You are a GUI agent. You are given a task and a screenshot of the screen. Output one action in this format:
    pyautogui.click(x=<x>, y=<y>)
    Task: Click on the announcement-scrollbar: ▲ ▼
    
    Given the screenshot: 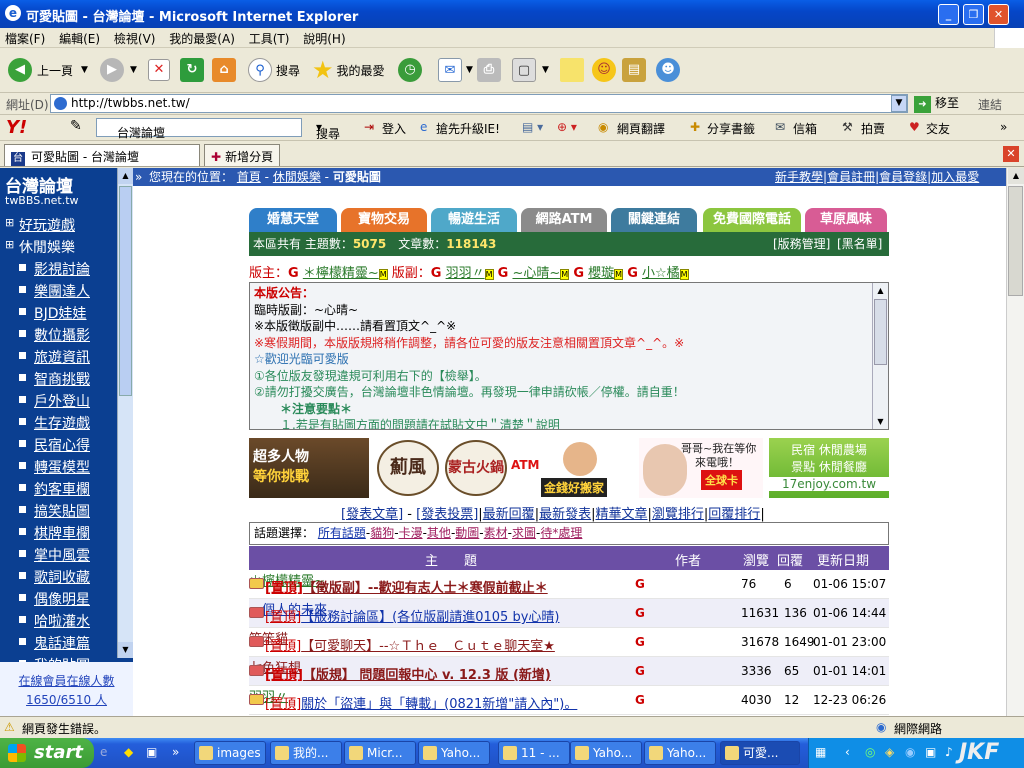 What is the action you would take?
    pyautogui.click(x=880, y=356)
    